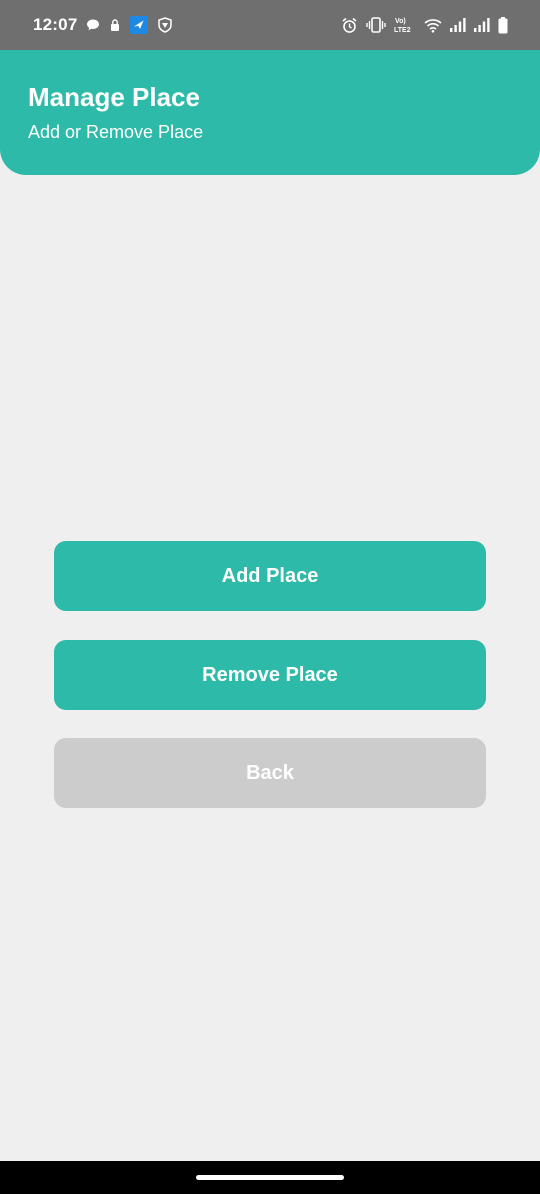  What do you see at coordinates (400, 21) in the screenshot?
I see `volte-label-top: Vo)` at bounding box center [400, 21].